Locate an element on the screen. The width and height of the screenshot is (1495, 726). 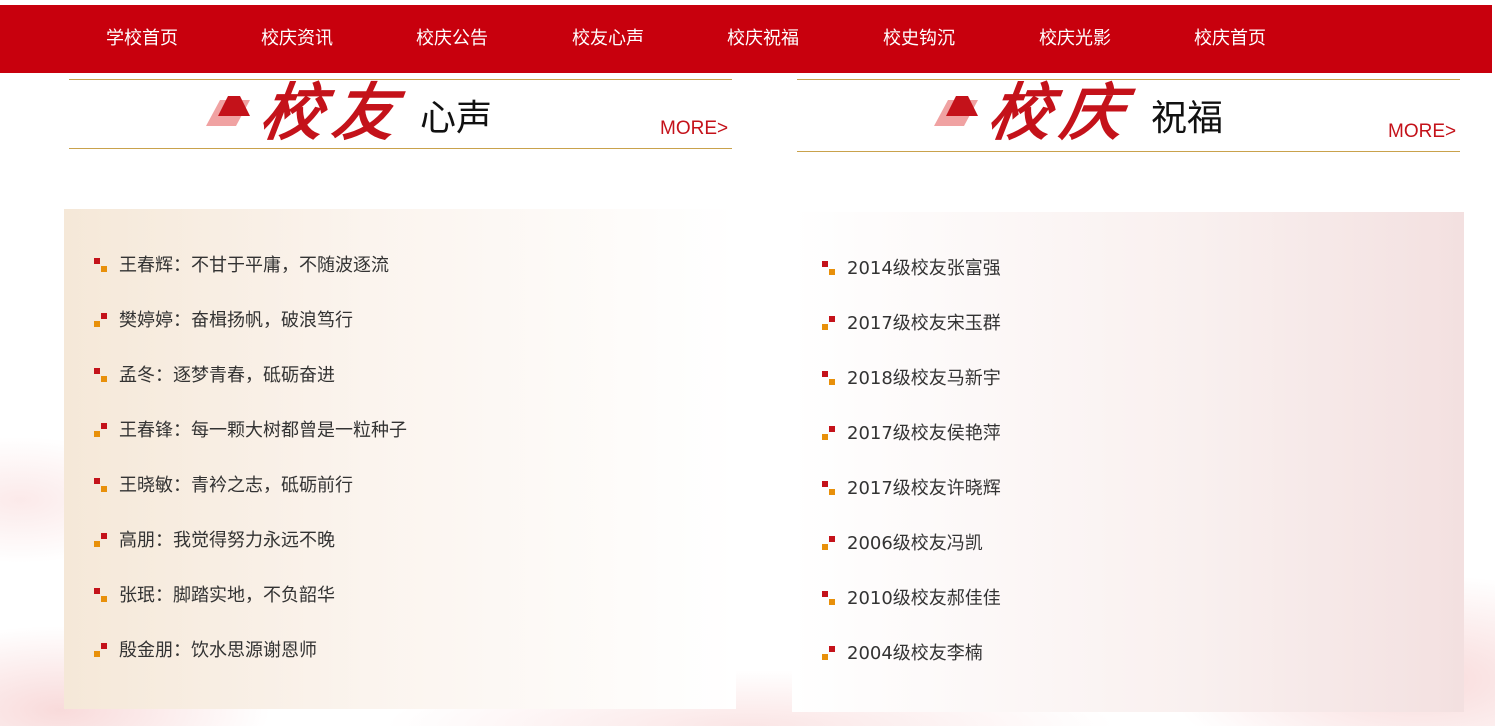
list-item-title: 张珉：脚踏实地，不负韶华 is located at coordinates (227, 596).